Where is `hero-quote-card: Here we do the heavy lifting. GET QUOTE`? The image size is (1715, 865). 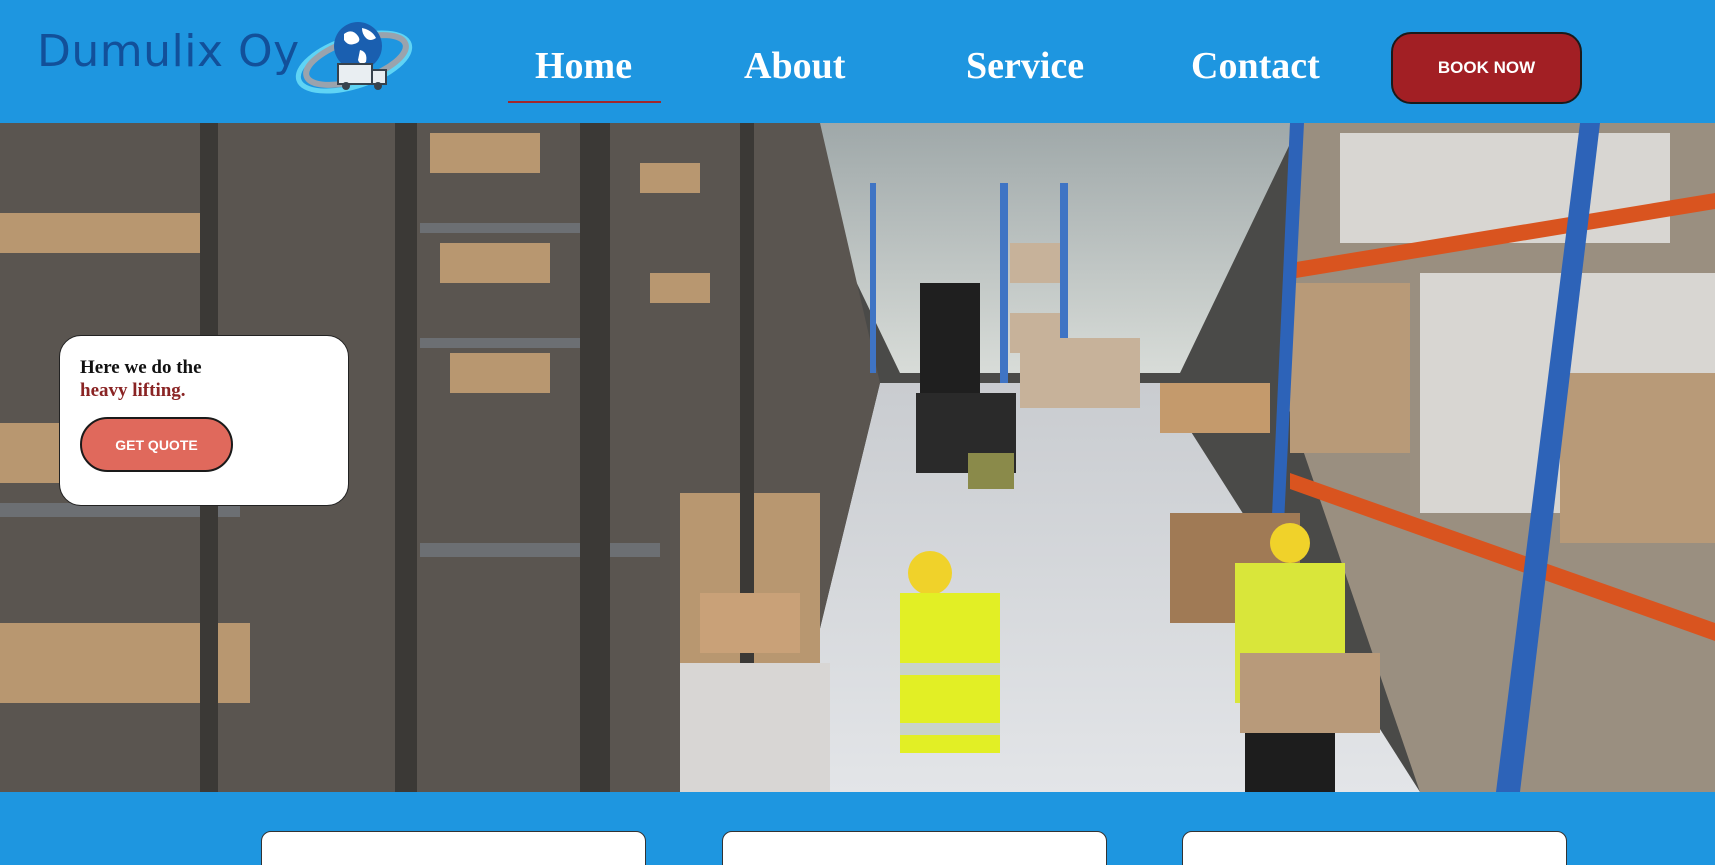 hero-quote-card: Here we do the heavy lifting. GET QUOTE is located at coordinates (204, 420).